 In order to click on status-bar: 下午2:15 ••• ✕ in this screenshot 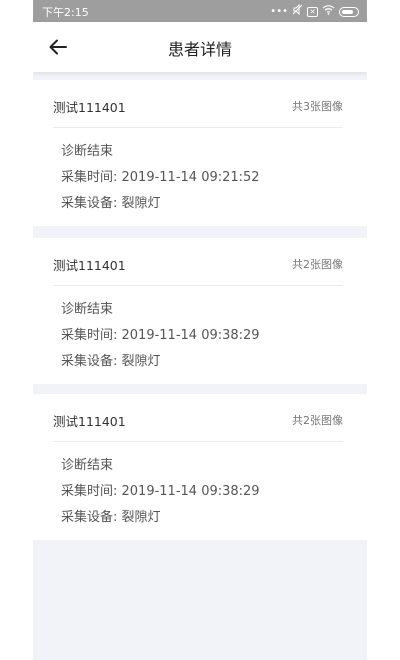, I will do `click(200, 11)`.